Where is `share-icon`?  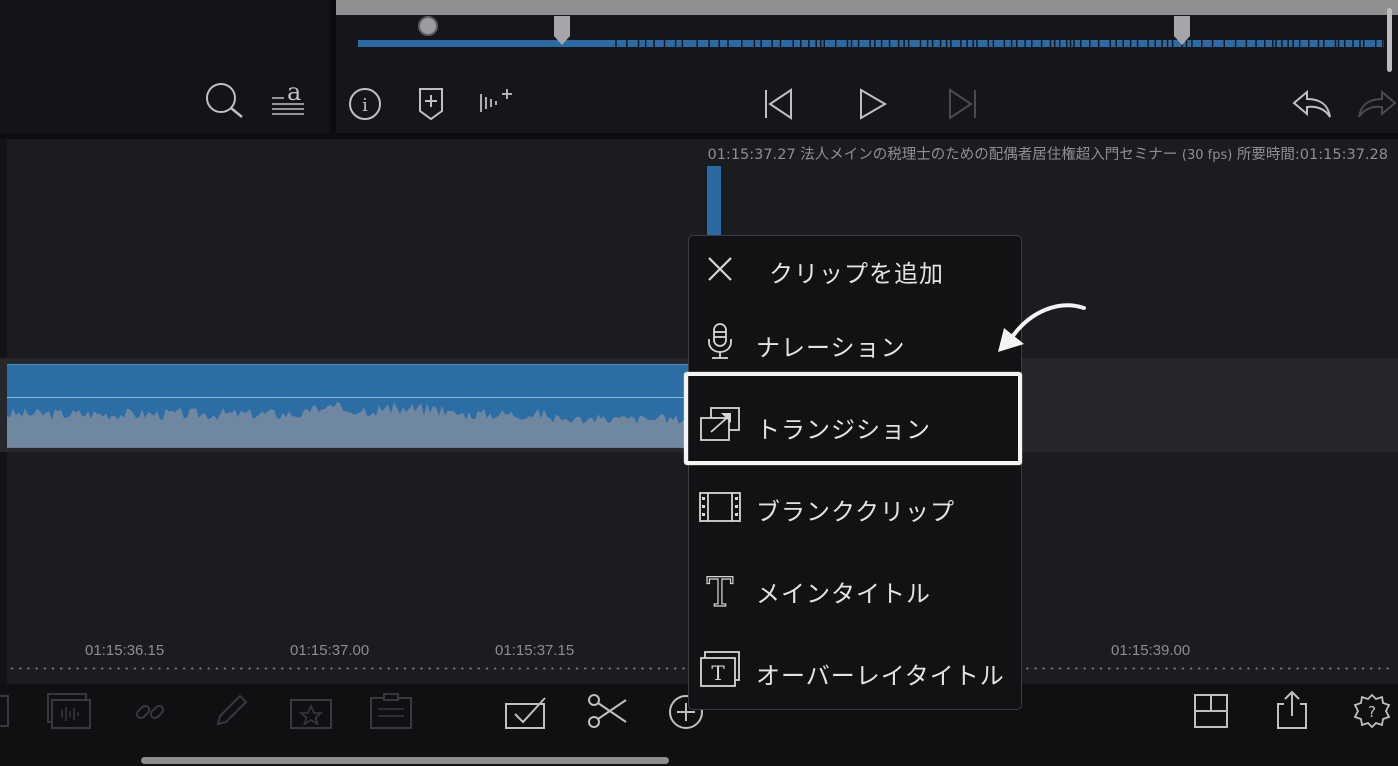
share-icon is located at coordinates (1292, 710).